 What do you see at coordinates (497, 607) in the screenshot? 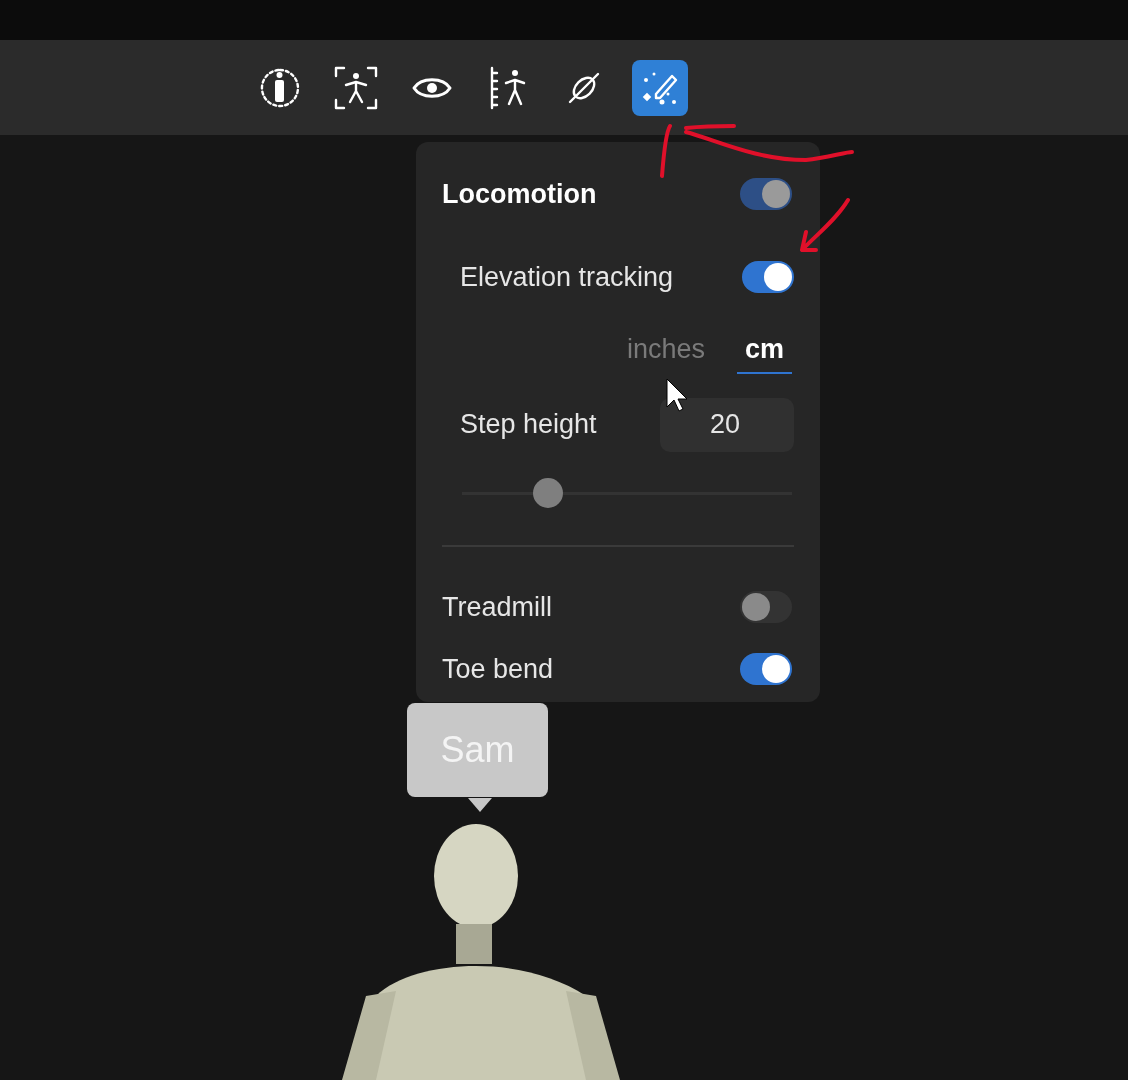
I see `toggle-label: Treadmill` at bounding box center [497, 607].